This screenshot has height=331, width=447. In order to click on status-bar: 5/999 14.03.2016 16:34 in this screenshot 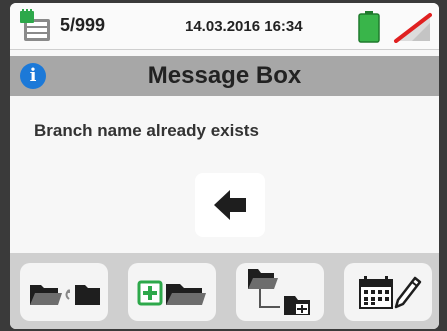, I will do `click(224, 26)`.